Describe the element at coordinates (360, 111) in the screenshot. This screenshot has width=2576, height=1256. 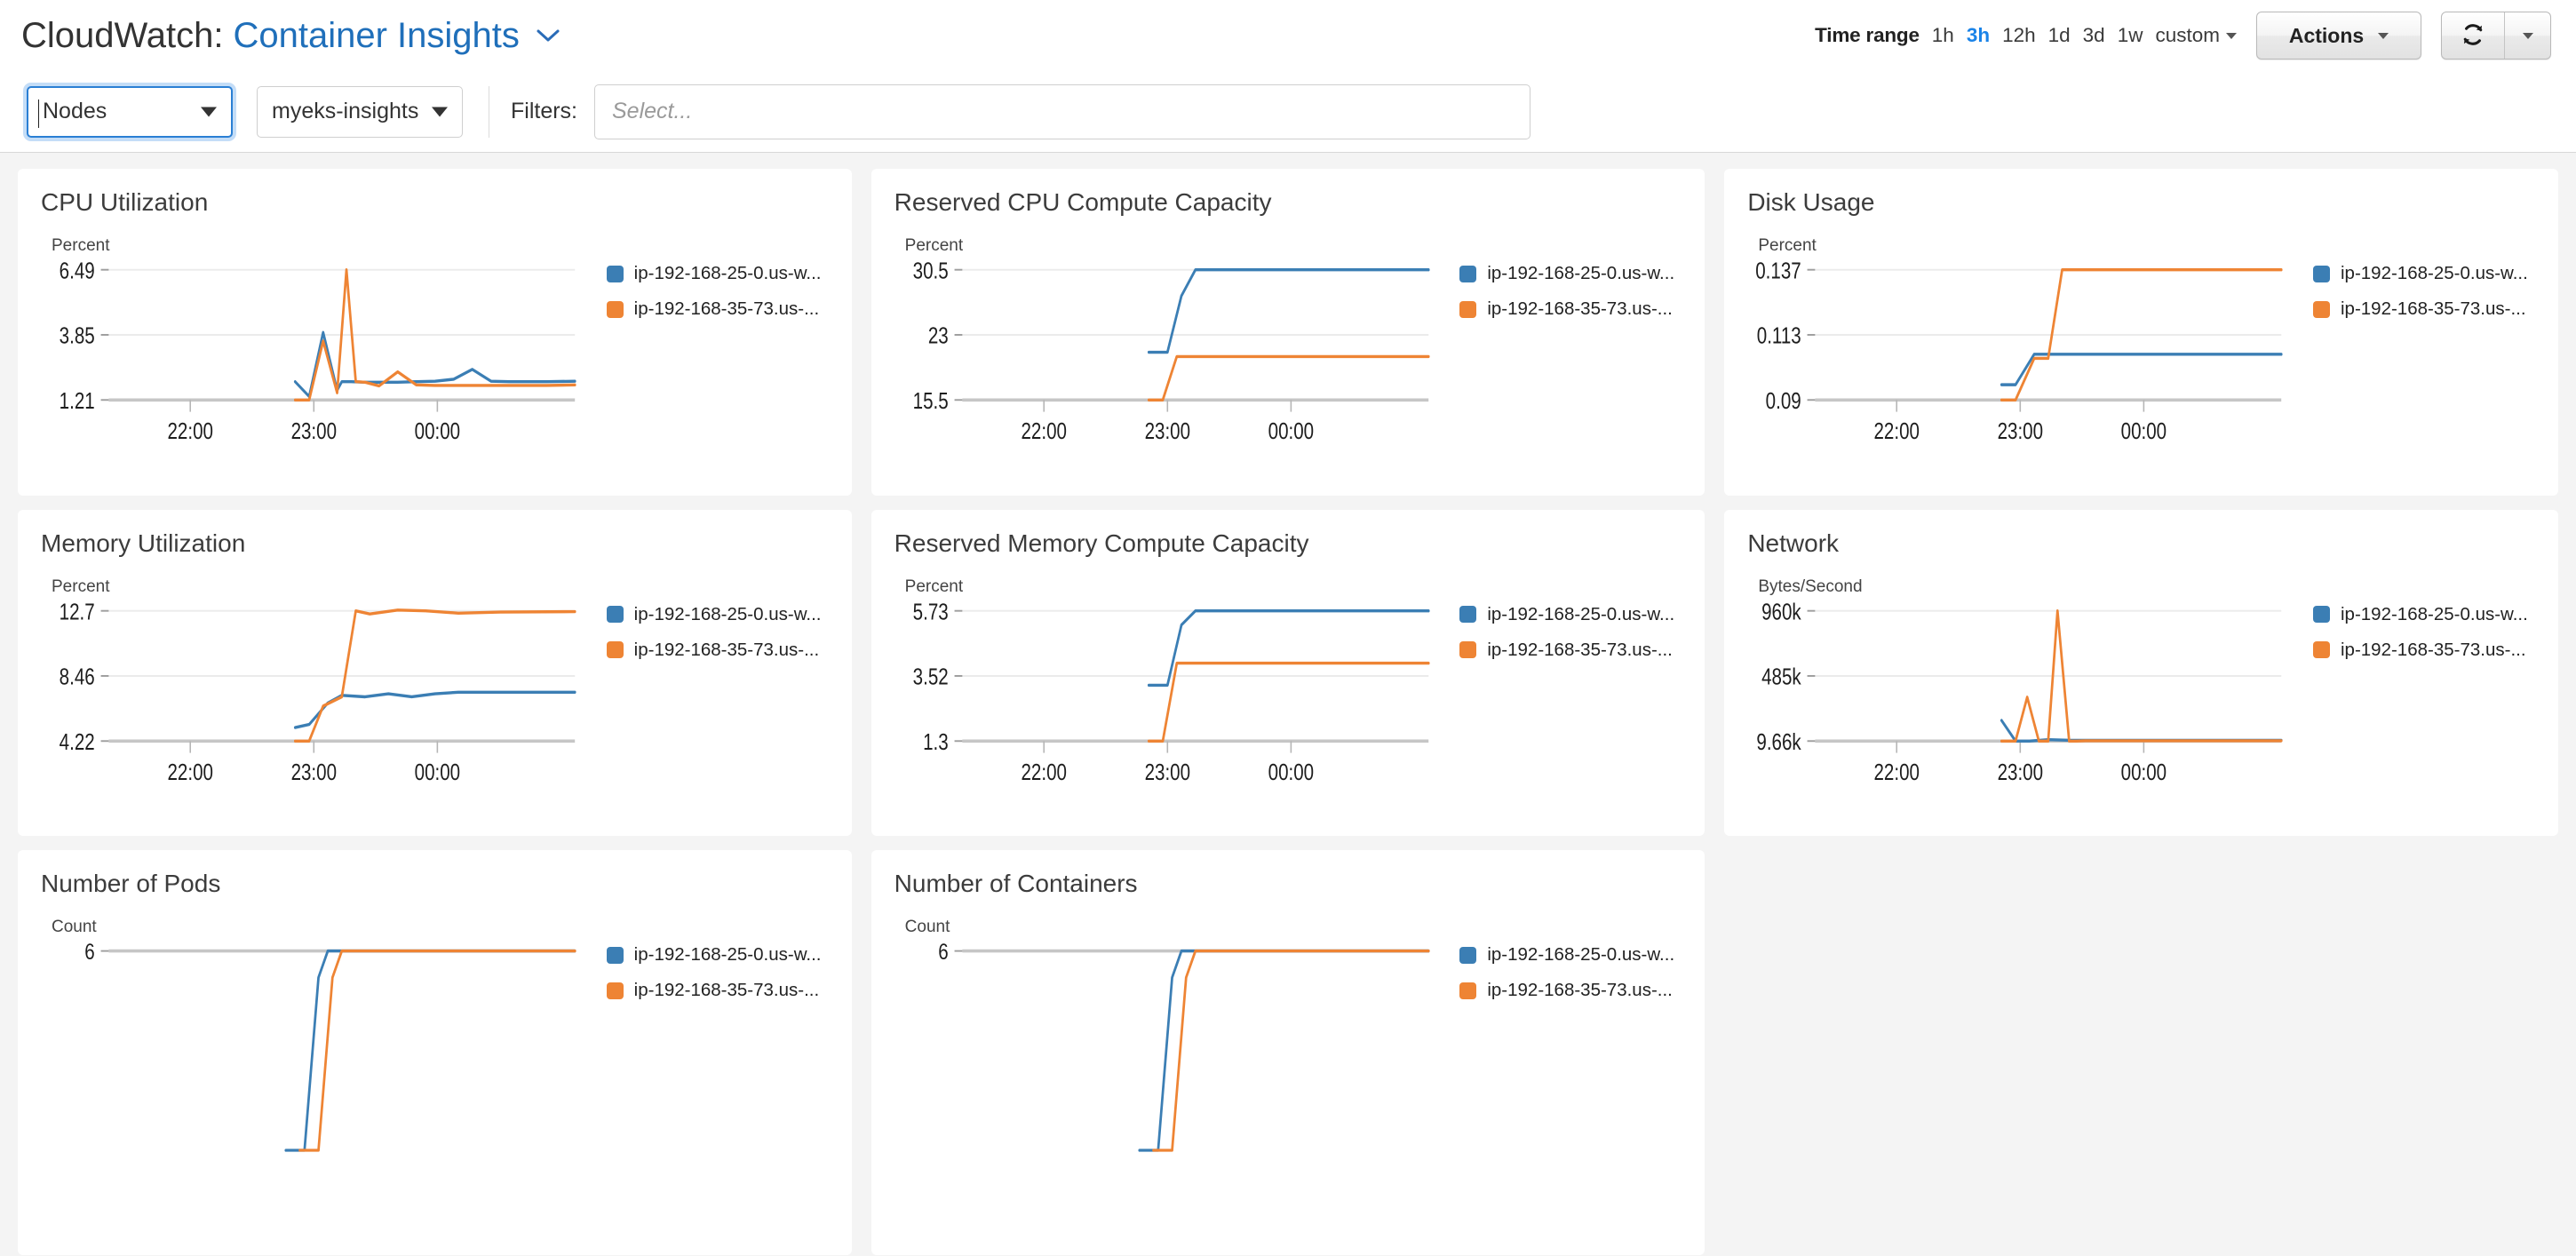
I see `cluster-select: myeks-insights` at that location.